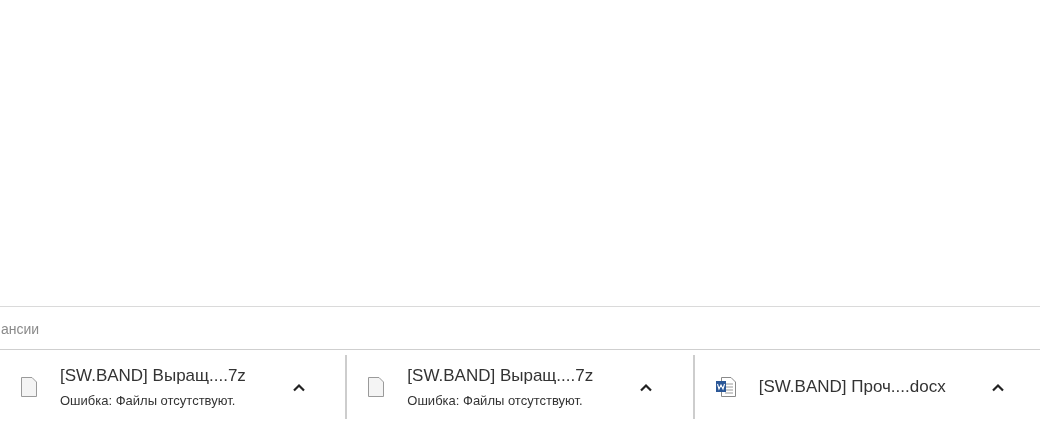 The height and width of the screenshot is (424, 1040). Describe the element at coordinates (852, 387) in the screenshot. I see `file-name: [SW.BAND] Проч....docx` at that location.